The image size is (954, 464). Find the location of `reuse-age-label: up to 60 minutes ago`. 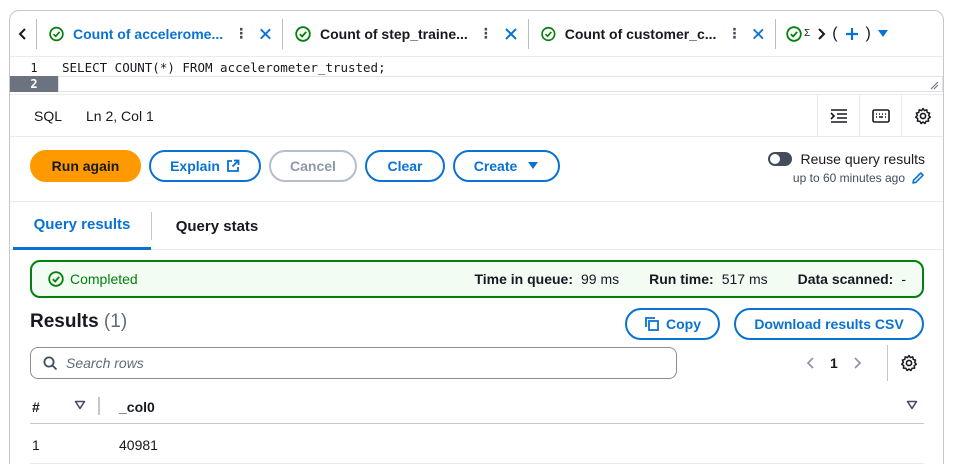

reuse-age-label: up to 60 minutes ago is located at coordinates (848, 178).